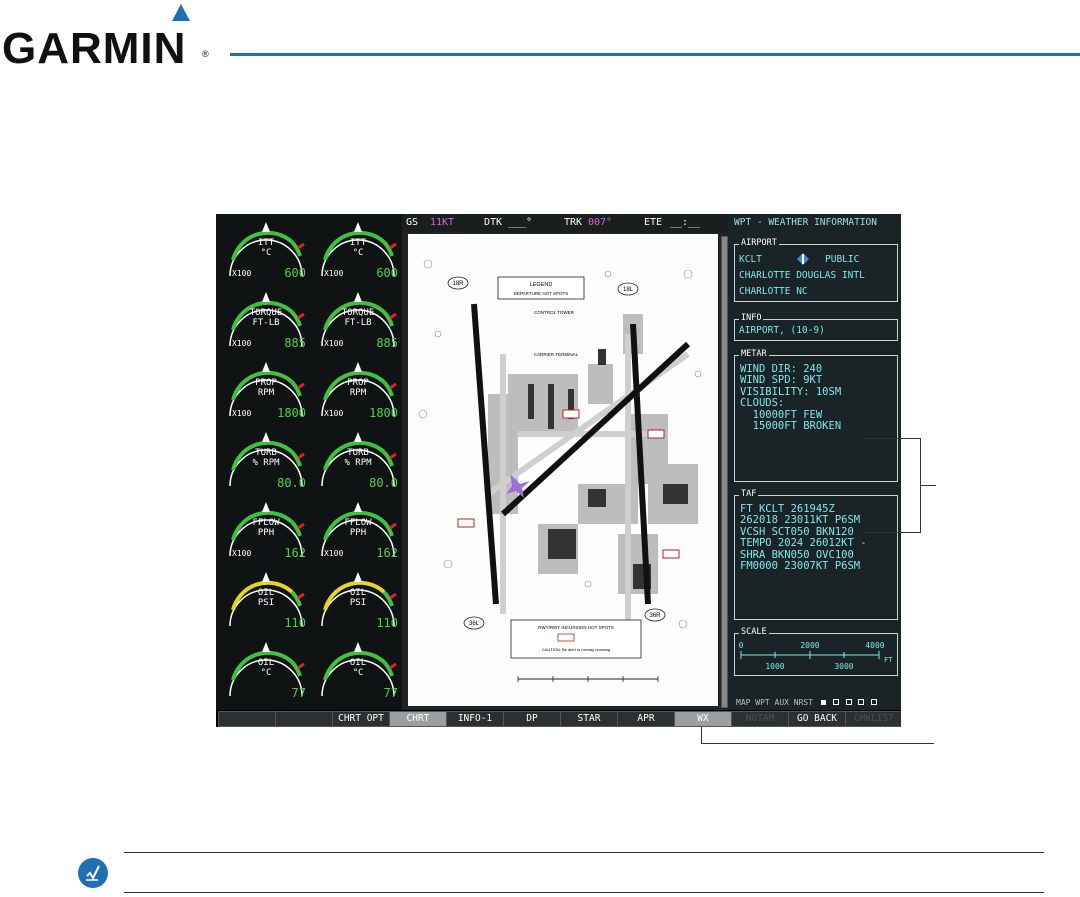 This screenshot has height=897, width=1080. What do you see at coordinates (556, 354) in the screenshot?
I see `chart-terminal-label: CARRIER TERMINAL` at bounding box center [556, 354].